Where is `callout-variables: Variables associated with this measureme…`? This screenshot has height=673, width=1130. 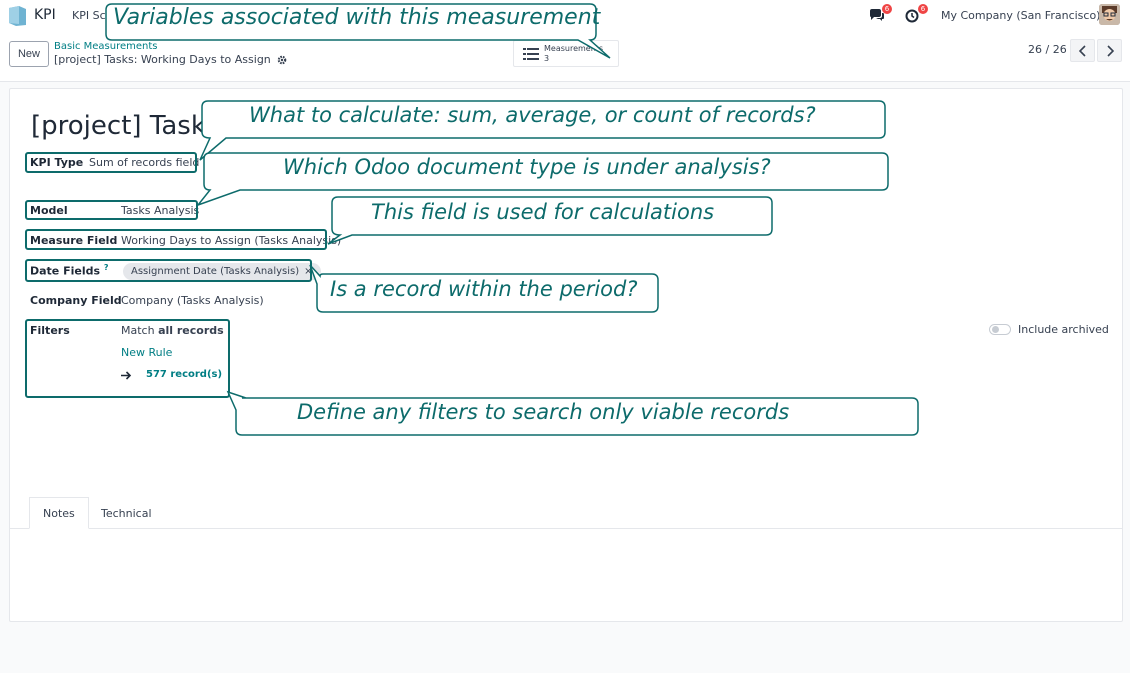 callout-variables: Variables associated with this measureme… is located at coordinates (357, 17).